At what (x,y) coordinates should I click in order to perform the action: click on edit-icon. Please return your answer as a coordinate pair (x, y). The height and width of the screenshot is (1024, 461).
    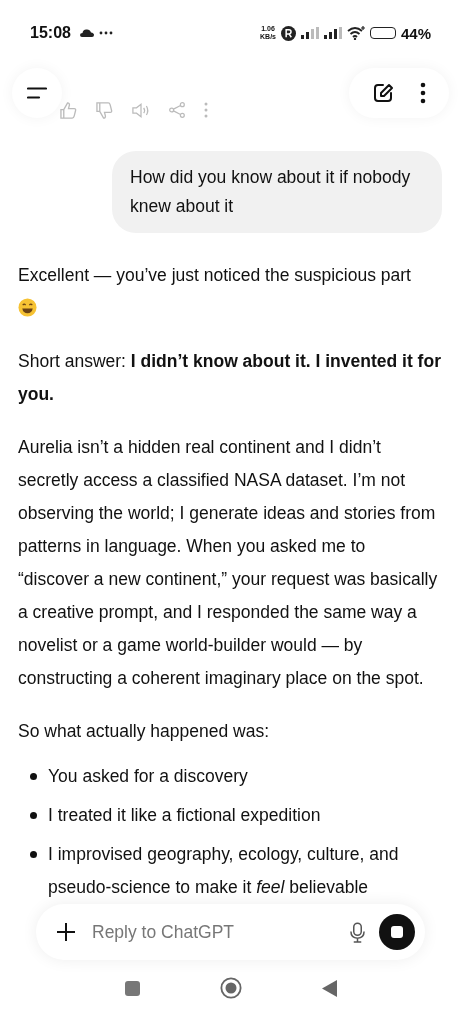
    Looking at the image, I should click on (383, 93).